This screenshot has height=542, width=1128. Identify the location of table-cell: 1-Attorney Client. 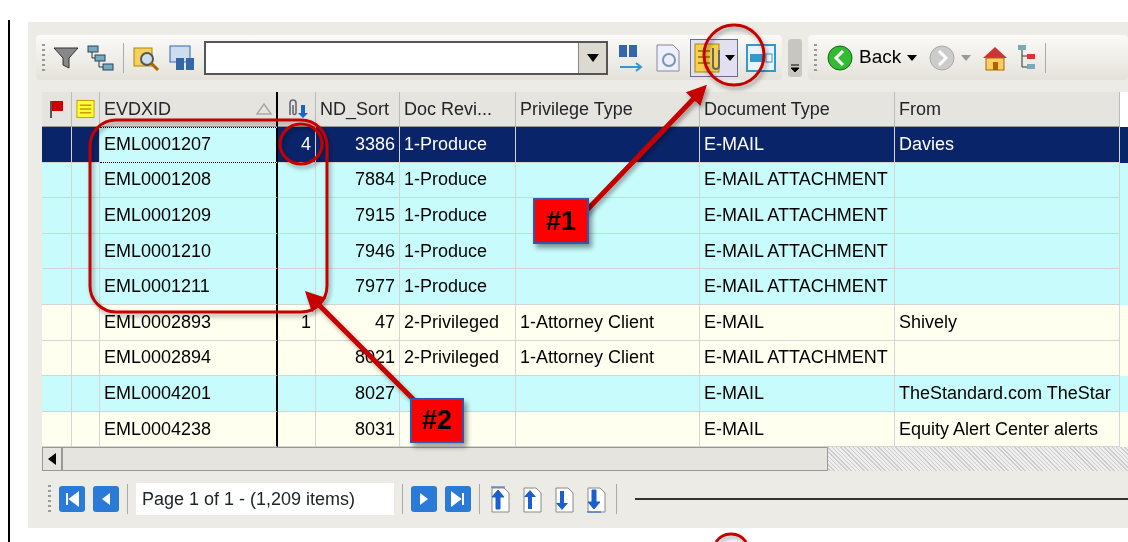
(608, 322).